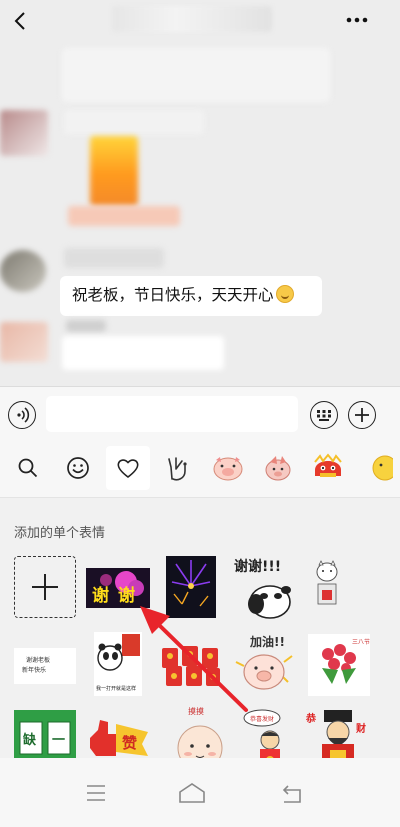  Describe the element at coordinates (96, 793) in the screenshot. I see `menu-icon` at that location.